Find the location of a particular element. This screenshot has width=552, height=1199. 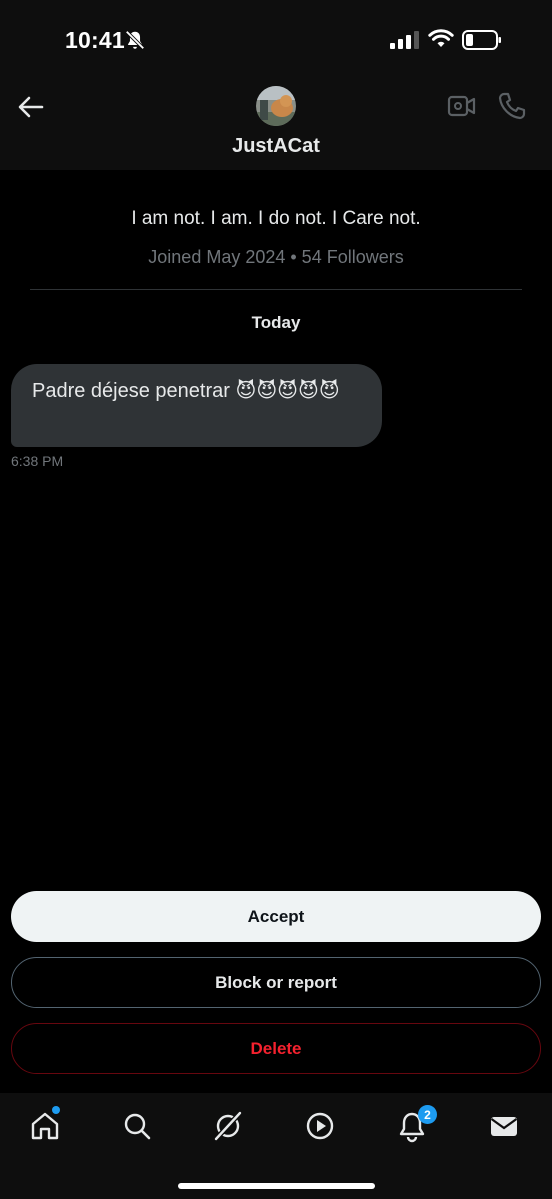

video-call-icon is located at coordinates (462, 106).